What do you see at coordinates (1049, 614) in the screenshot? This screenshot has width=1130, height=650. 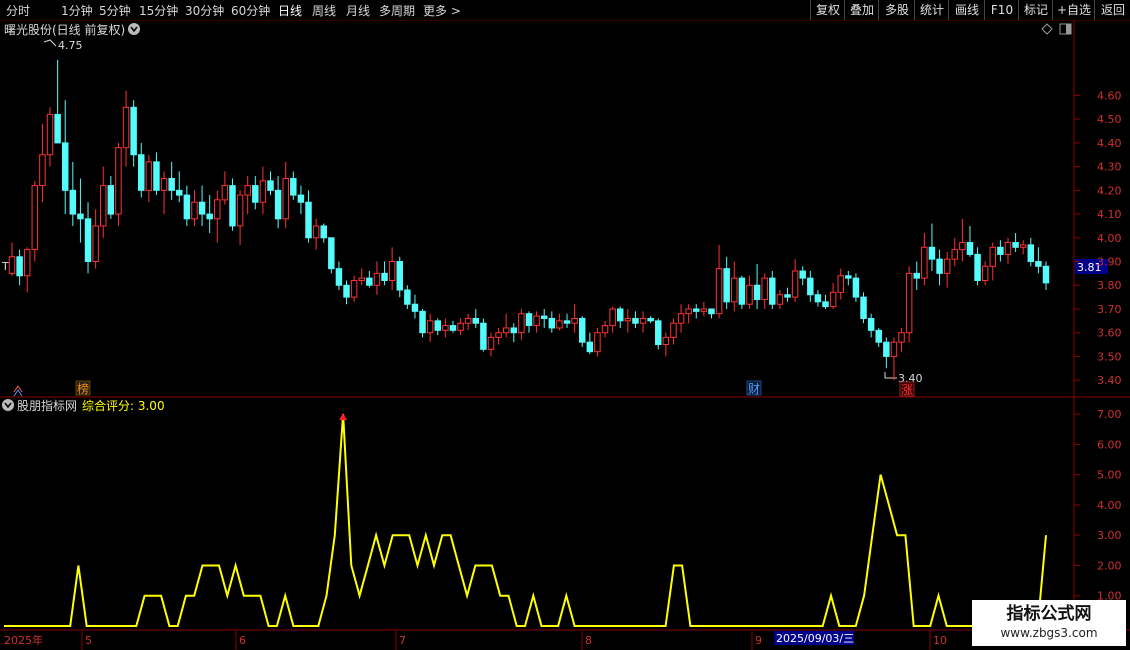 I see `watermark-title: 指标公式网` at bounding box center [1049, 614].